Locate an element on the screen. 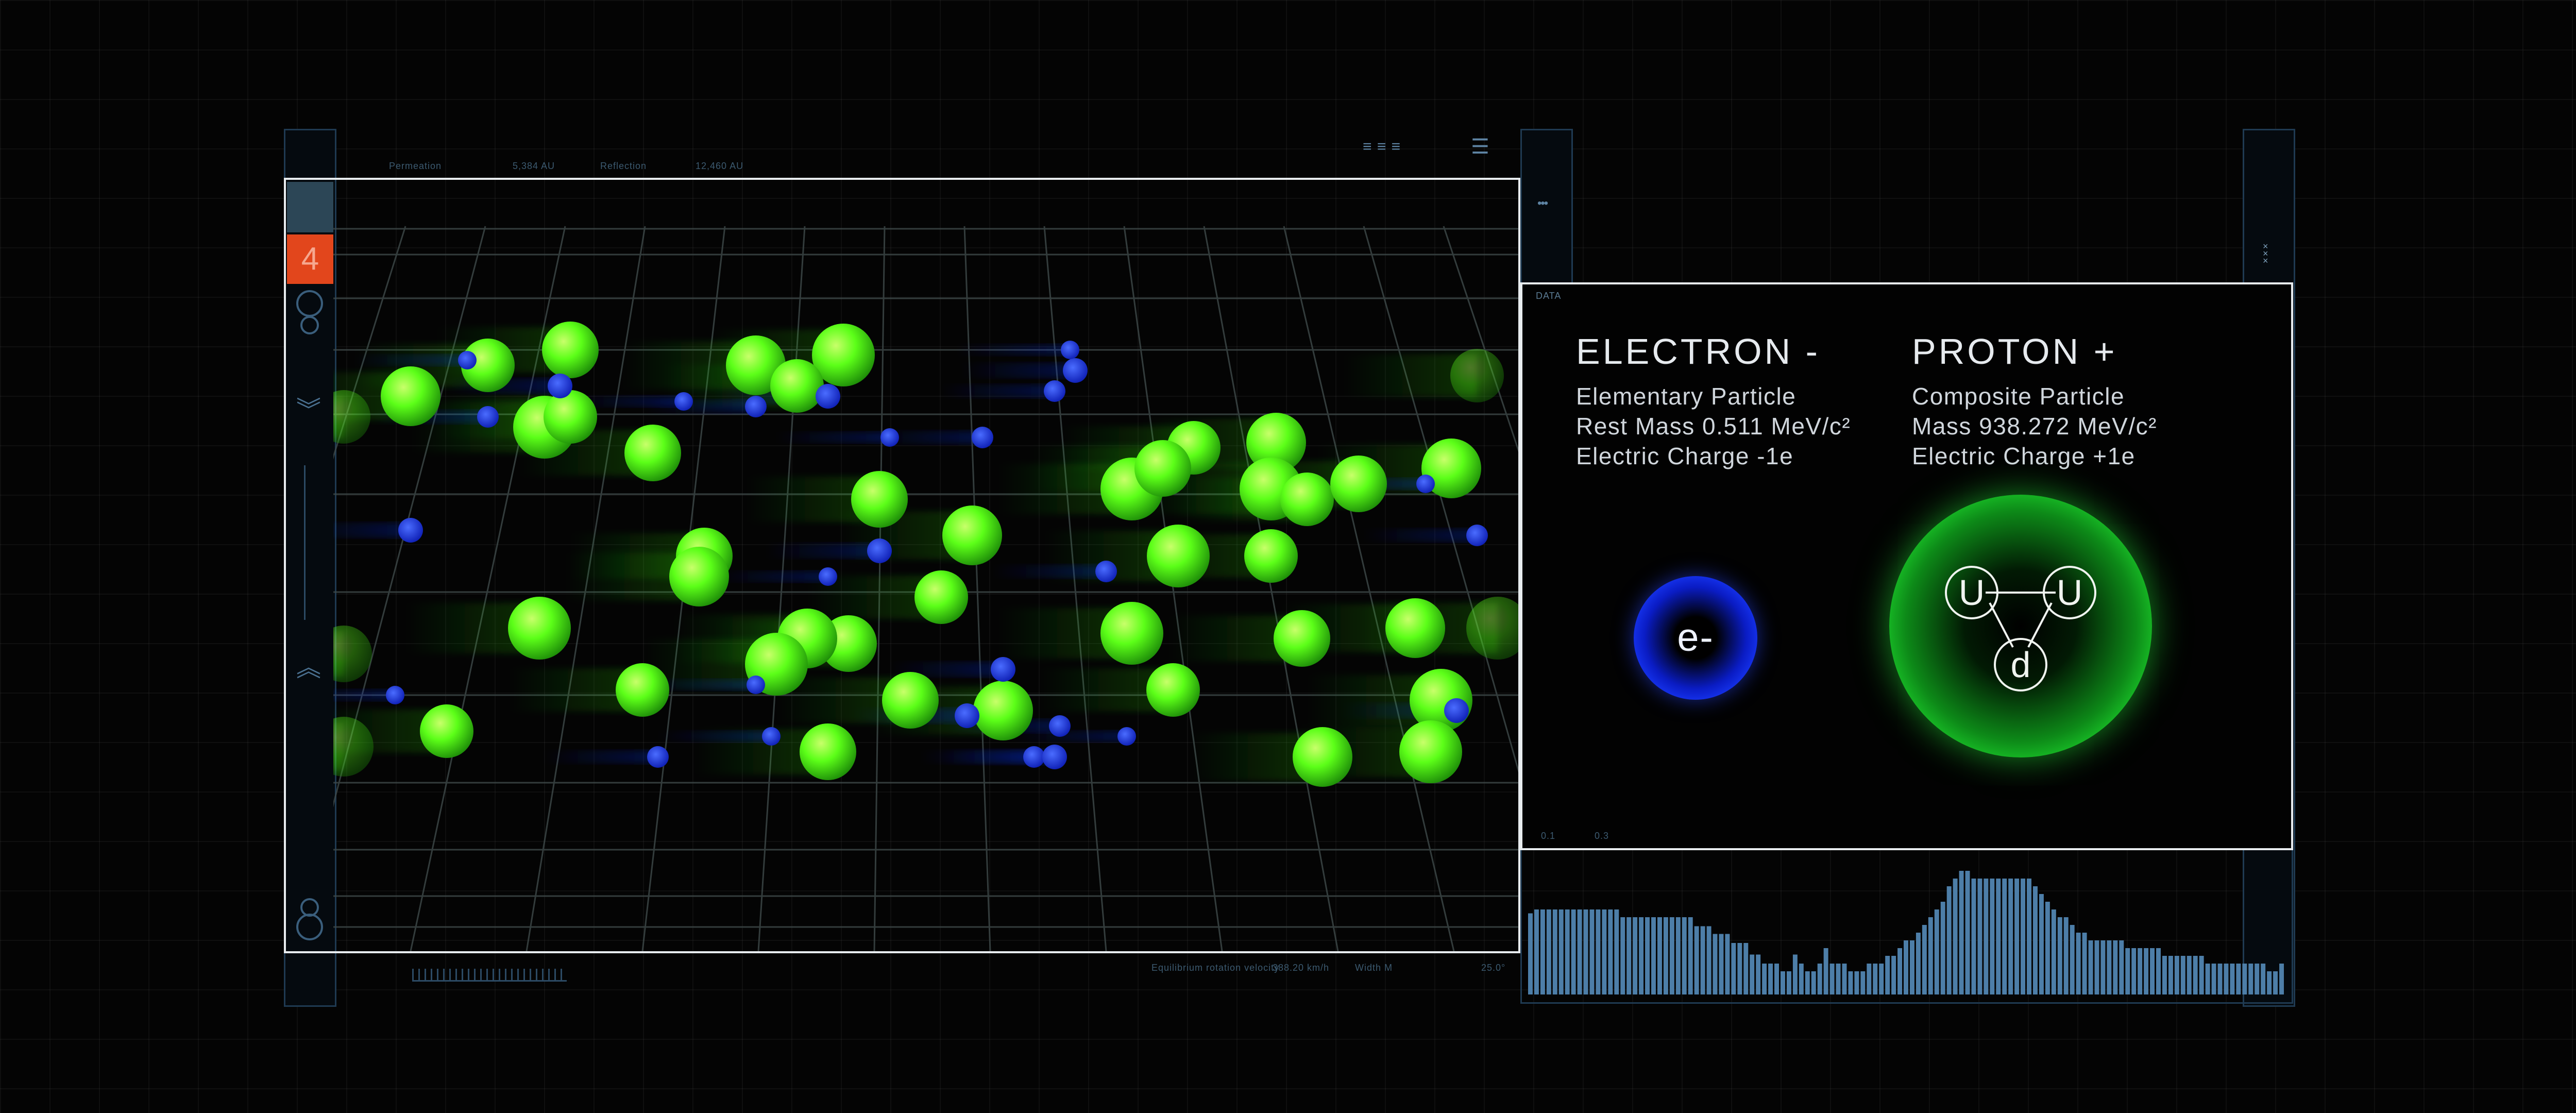  bottom-scale-ruler is located at coordinates (489, 975).